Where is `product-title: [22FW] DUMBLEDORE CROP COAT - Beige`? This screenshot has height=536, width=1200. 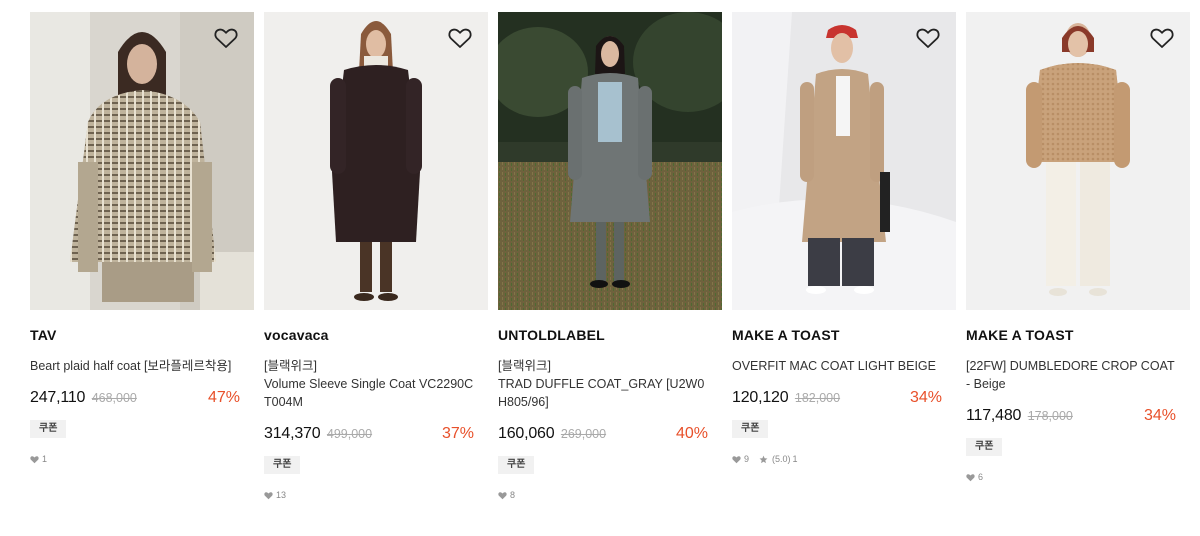
product-title: [22FW] DUMBLEDORE CROP COAT - Beige is located at coordinates (1078, 375).